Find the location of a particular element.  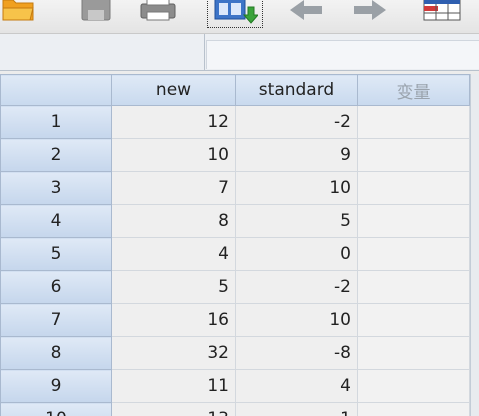

column-header-standard: standard is located at coordinates (296, 90).